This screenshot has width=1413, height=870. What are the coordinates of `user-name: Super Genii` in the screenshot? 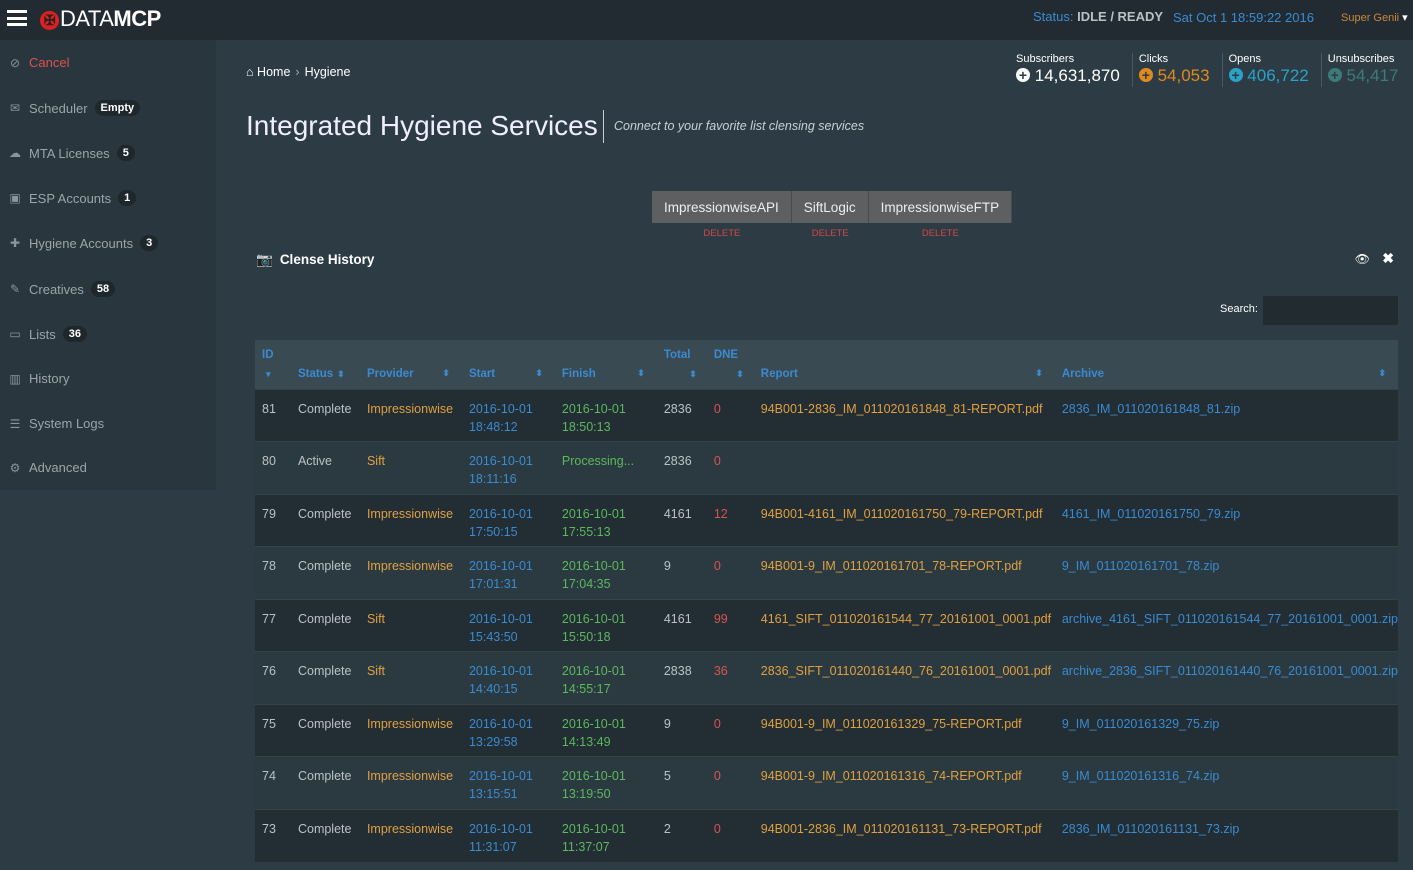 It's located at (1370, 18).